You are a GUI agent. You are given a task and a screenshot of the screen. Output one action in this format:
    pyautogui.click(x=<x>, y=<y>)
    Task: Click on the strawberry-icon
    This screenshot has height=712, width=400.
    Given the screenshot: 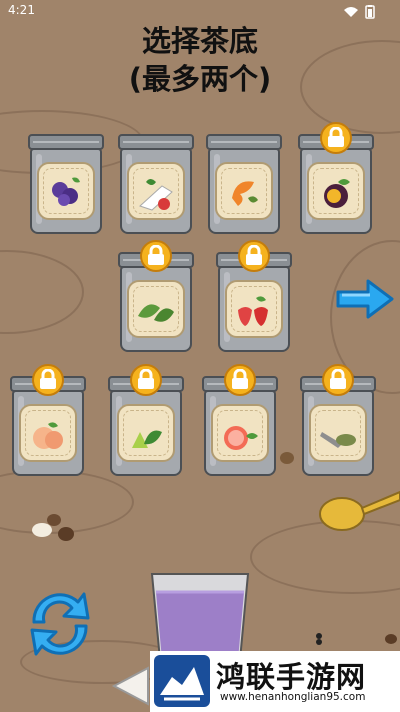 What is the action you would take?
    pyautogui.click(x=253, y=311)
    